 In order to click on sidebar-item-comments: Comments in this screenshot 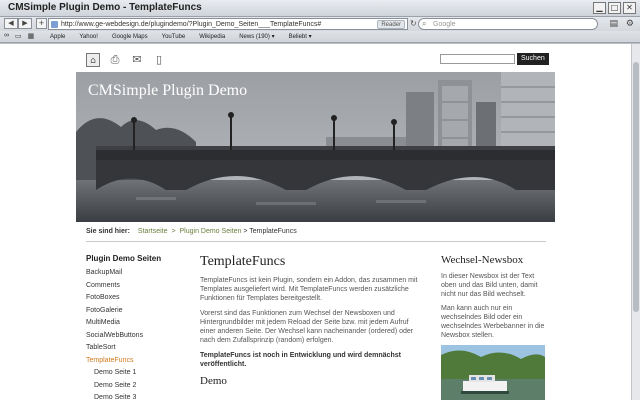, I will do `click(136, 286)`.